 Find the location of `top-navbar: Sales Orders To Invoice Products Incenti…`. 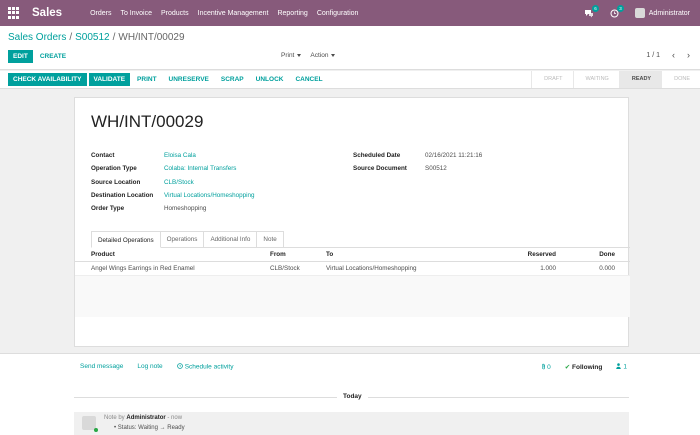

top-navbar: Sales Orders To Invoice Products Incenti… is located at coordinates (350, 13).